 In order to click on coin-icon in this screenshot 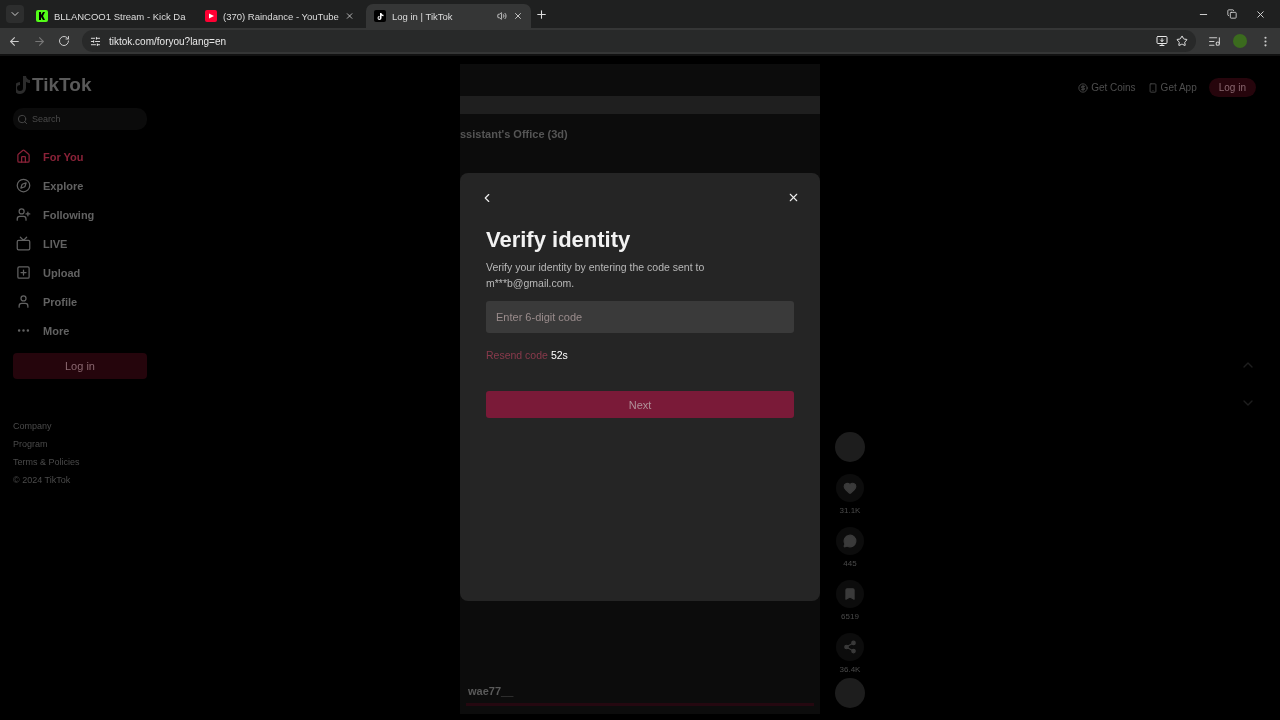, I will do `click(1083, 87)`.